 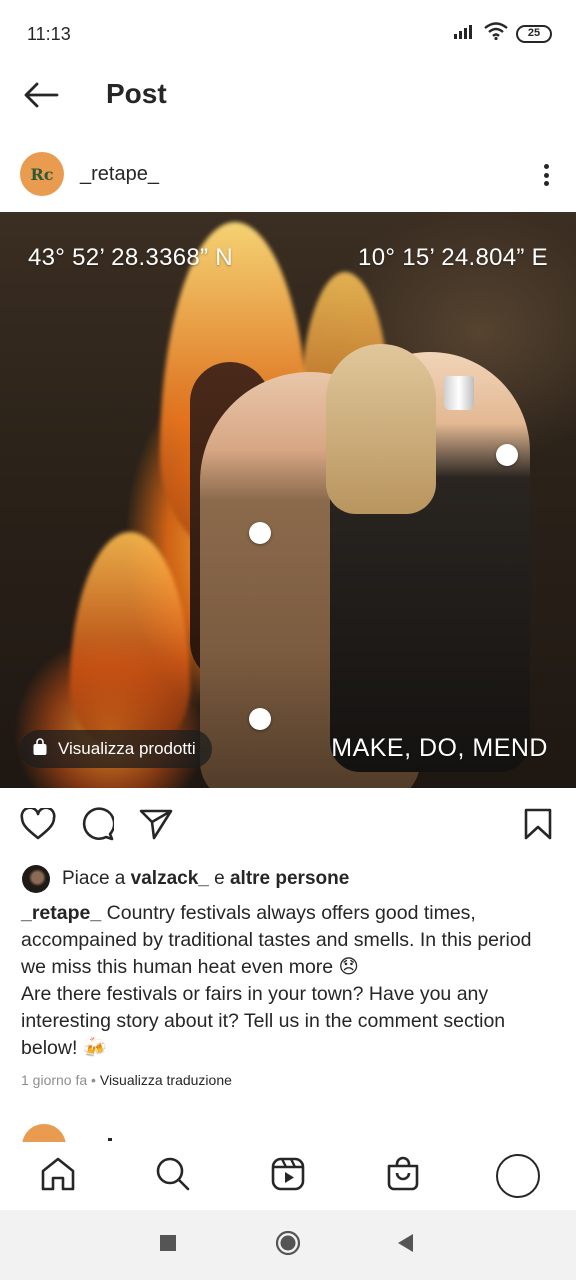 I want to click on triangle-back-icon, so click(x=406, y=1245).